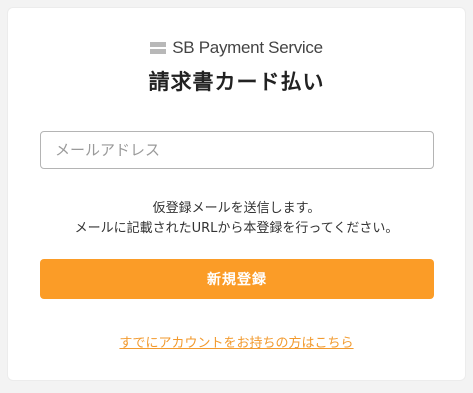  What do you see at coordinates (237, 279) in the screenshot?
I see `register-button: 新規登録` at bounding box center [237, 279].